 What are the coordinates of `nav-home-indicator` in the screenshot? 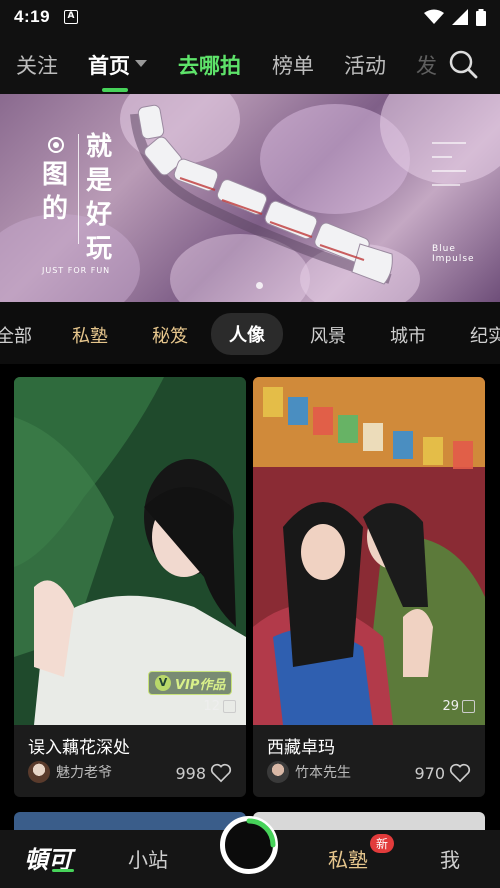 It's located at (63, 870).